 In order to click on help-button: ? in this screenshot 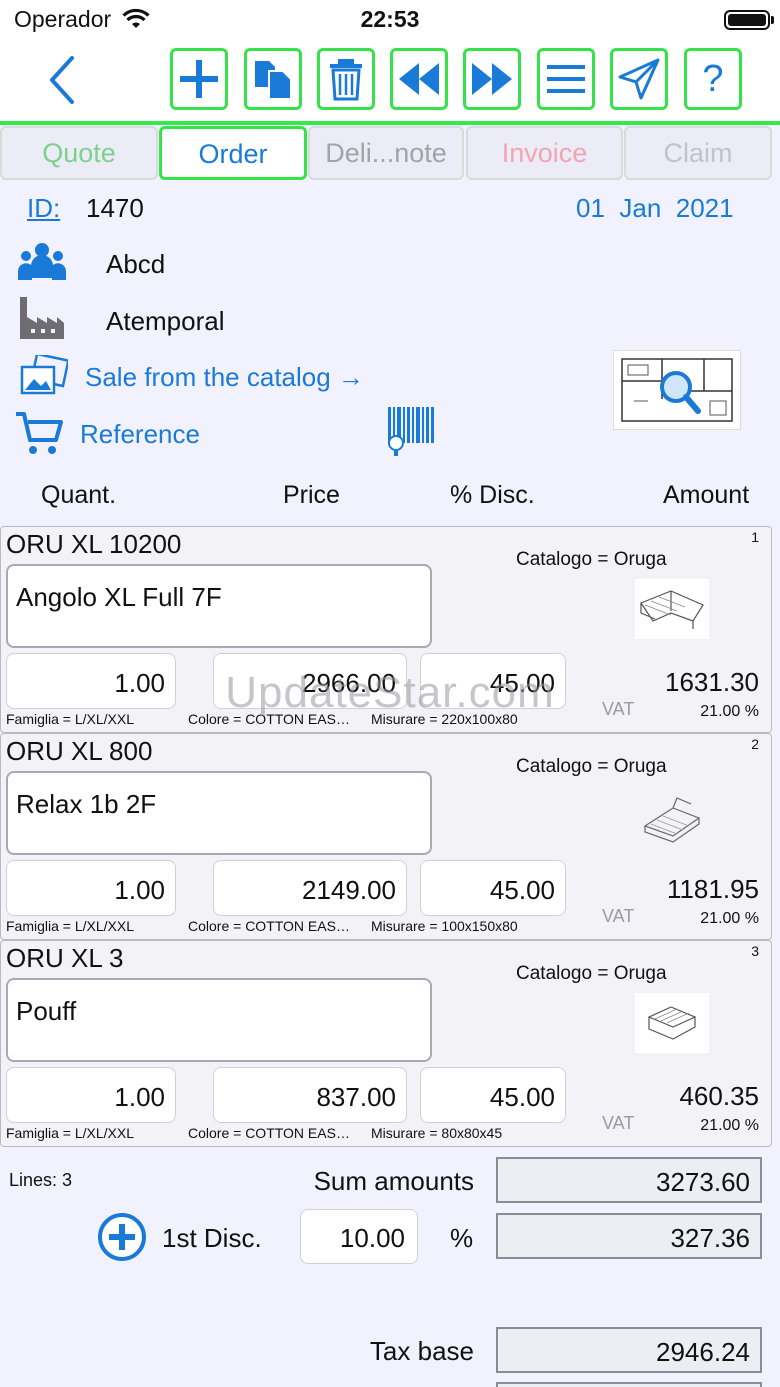, I will do `click(713, 79)`.